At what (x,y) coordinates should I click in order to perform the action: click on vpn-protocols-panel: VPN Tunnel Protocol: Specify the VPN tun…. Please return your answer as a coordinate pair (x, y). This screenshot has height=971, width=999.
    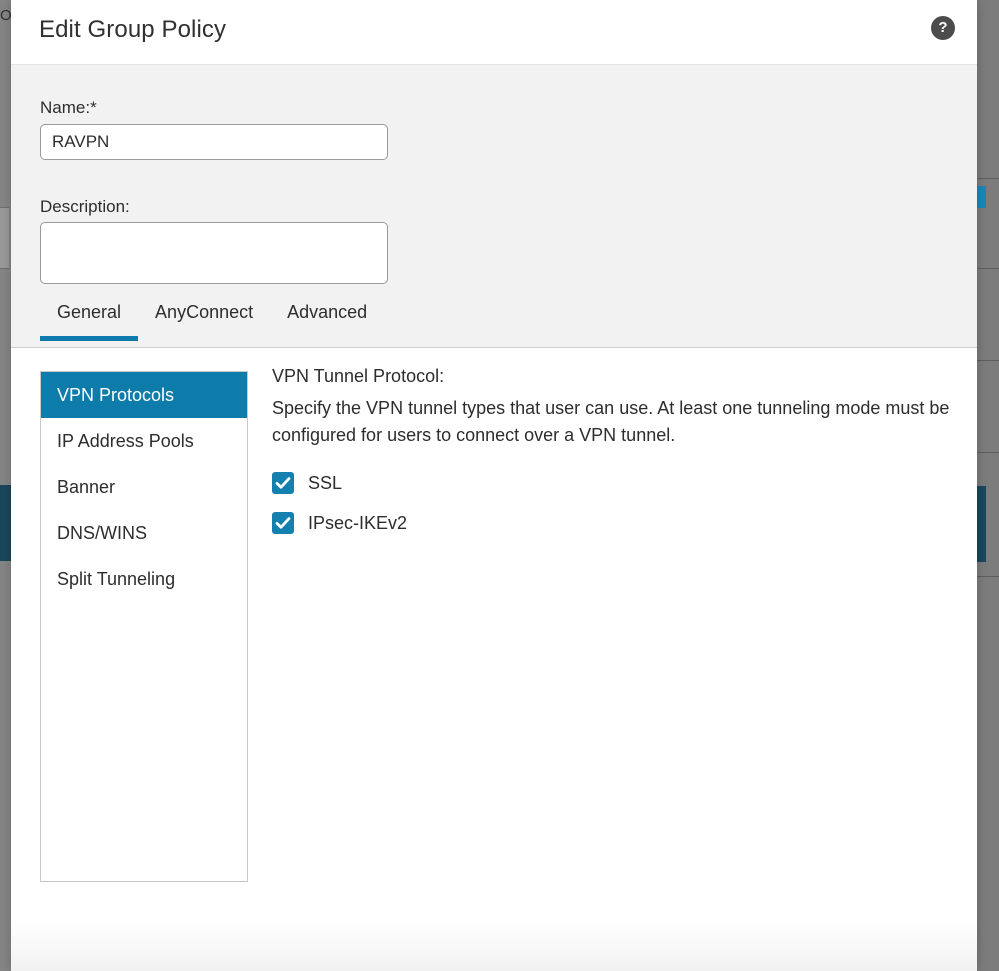
    Looking at the image, I should click on (615, 459).